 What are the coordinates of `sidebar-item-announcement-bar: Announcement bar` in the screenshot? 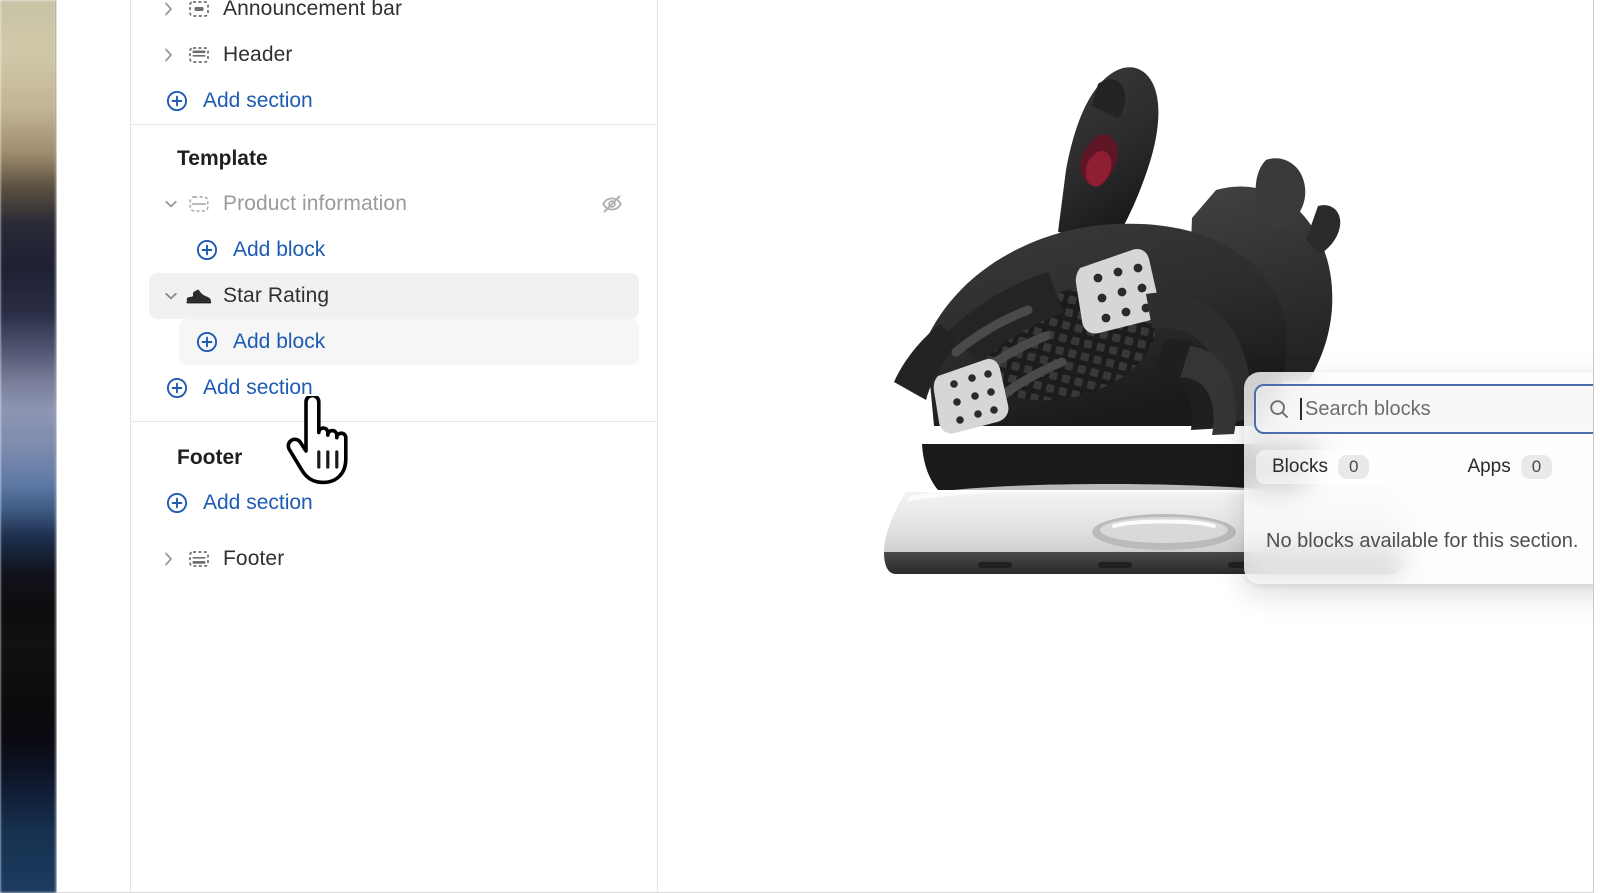 It's located at (394, 16).